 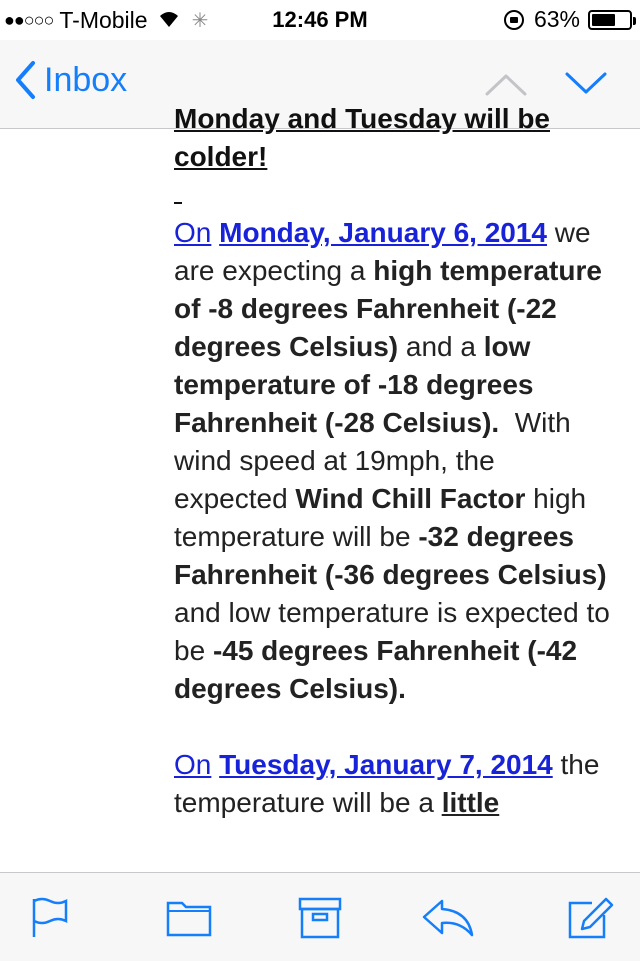 I want to click on underline-spacer, so click(x=394, y=195).